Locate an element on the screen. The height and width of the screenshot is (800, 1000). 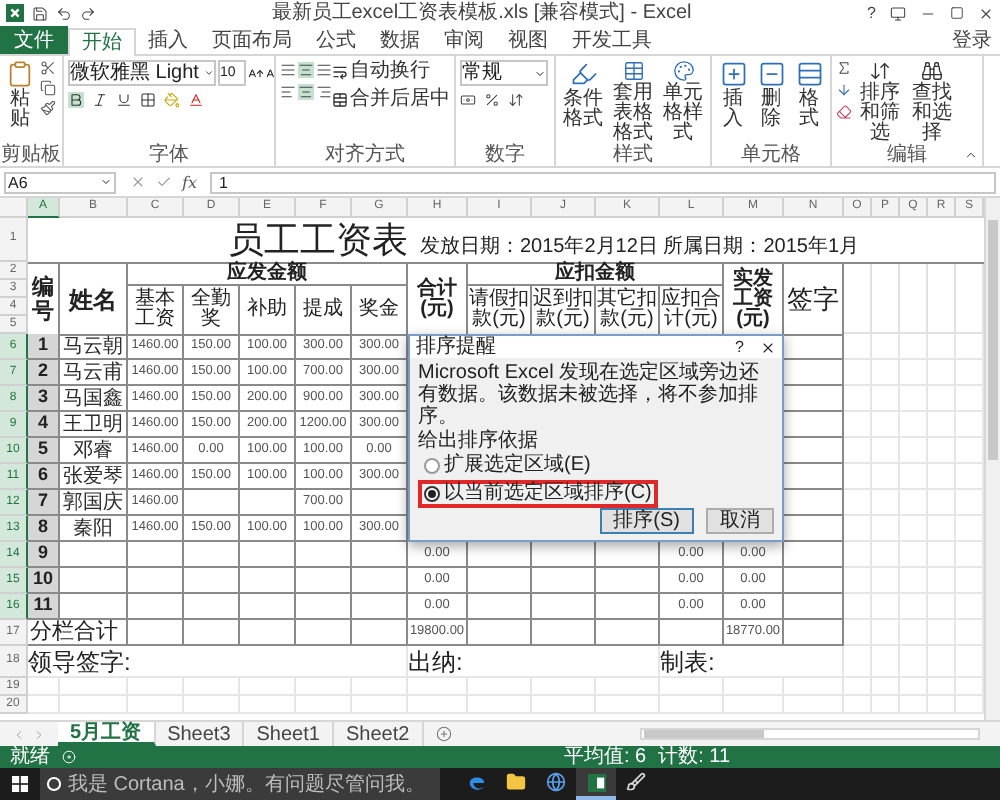
table-cell: 4 is located at coordinates (44, 425).